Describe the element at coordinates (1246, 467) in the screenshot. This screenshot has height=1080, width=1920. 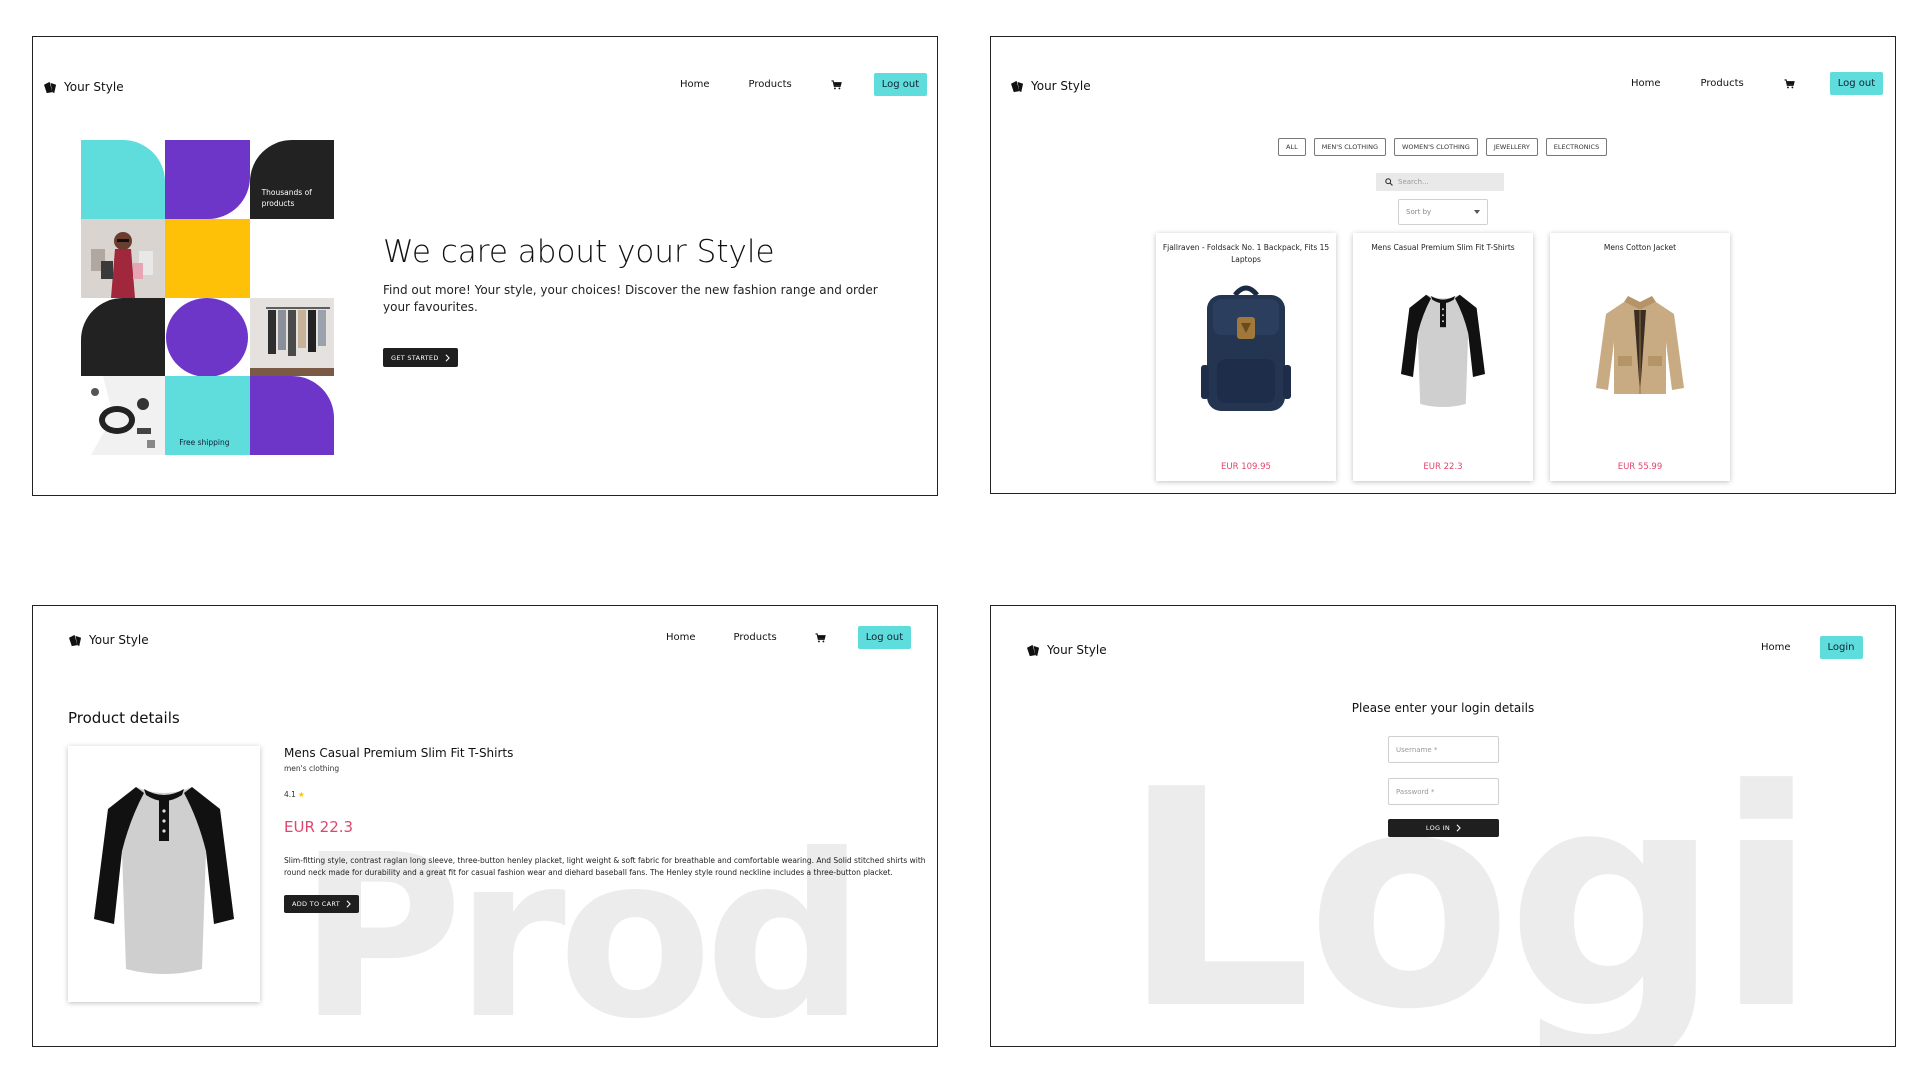
I see `product-card-price: EUR 109.95` at that location.